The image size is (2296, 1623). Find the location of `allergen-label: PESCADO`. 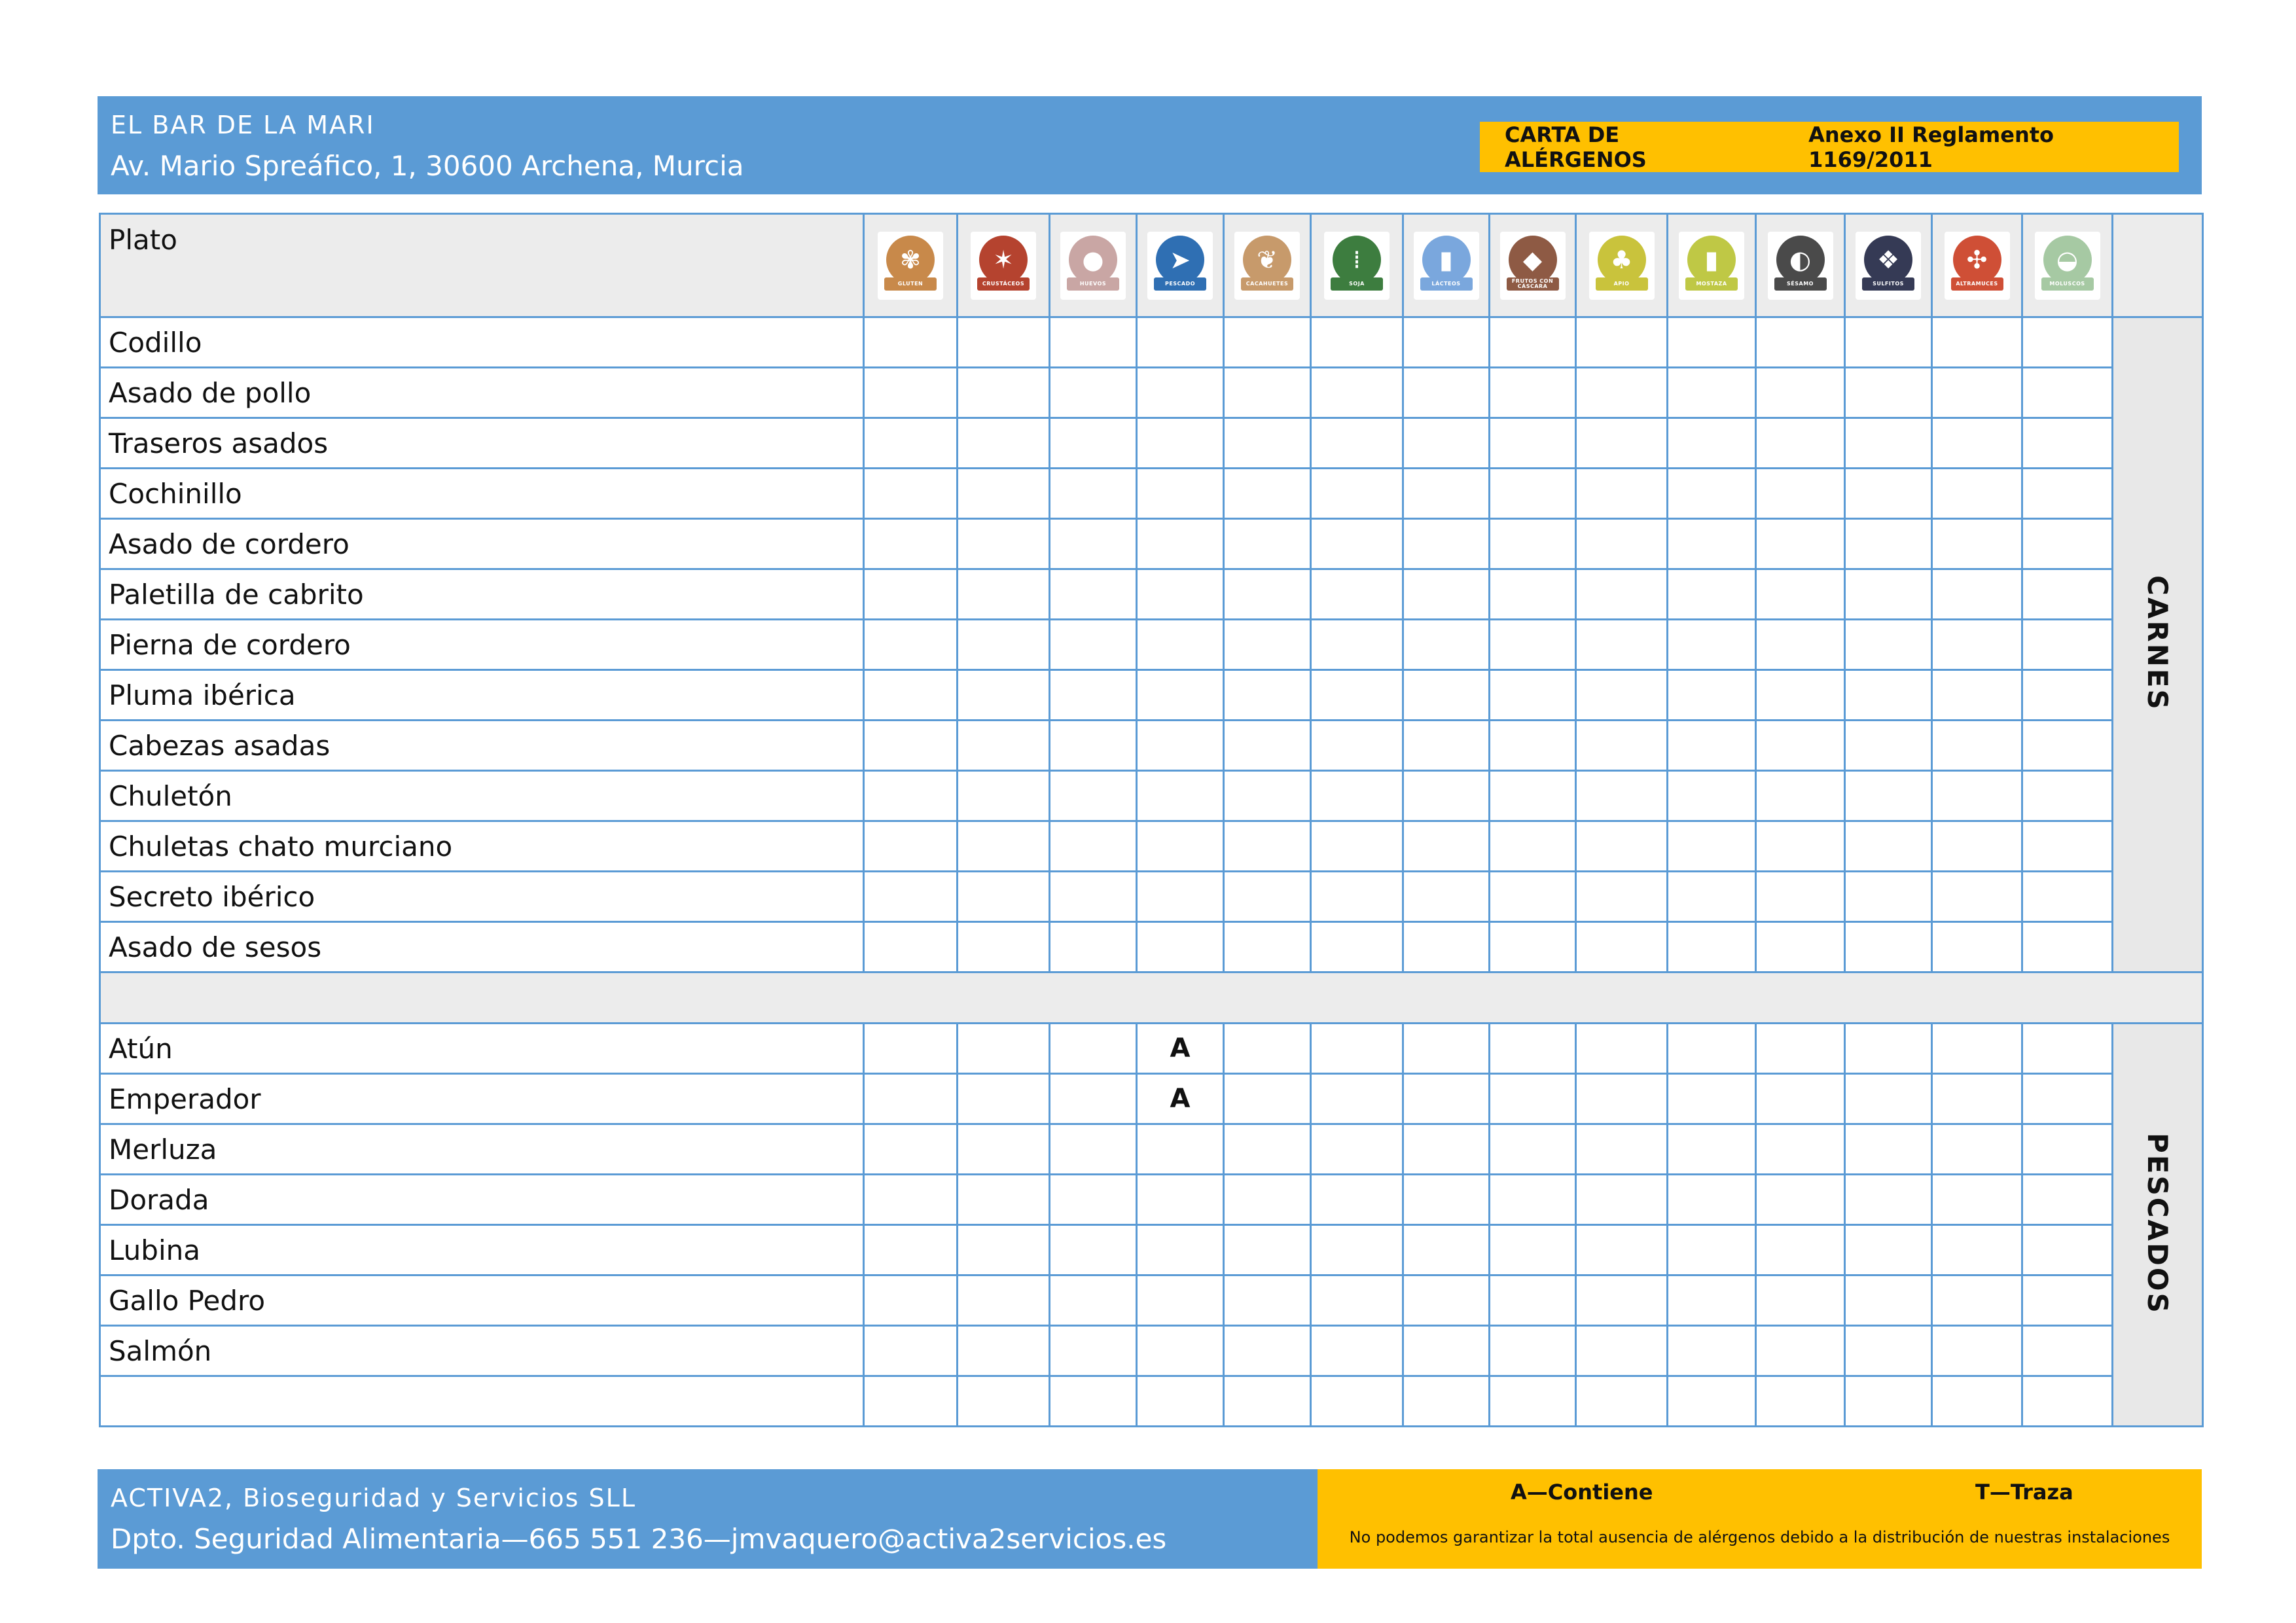

allergen-label: PESCADO is located at coordinates (1180, 284).